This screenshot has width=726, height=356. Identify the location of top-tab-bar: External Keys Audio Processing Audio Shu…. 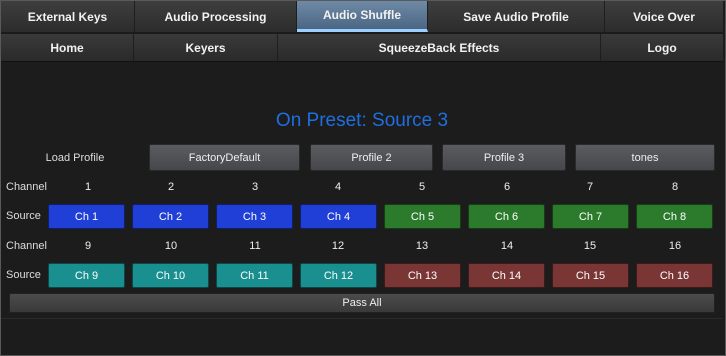
(362, 16).